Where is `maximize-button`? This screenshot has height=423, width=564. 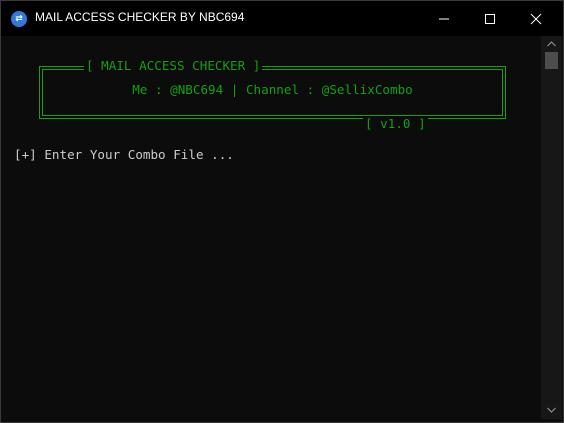
maximize-button is located at coordinates (490, 18).